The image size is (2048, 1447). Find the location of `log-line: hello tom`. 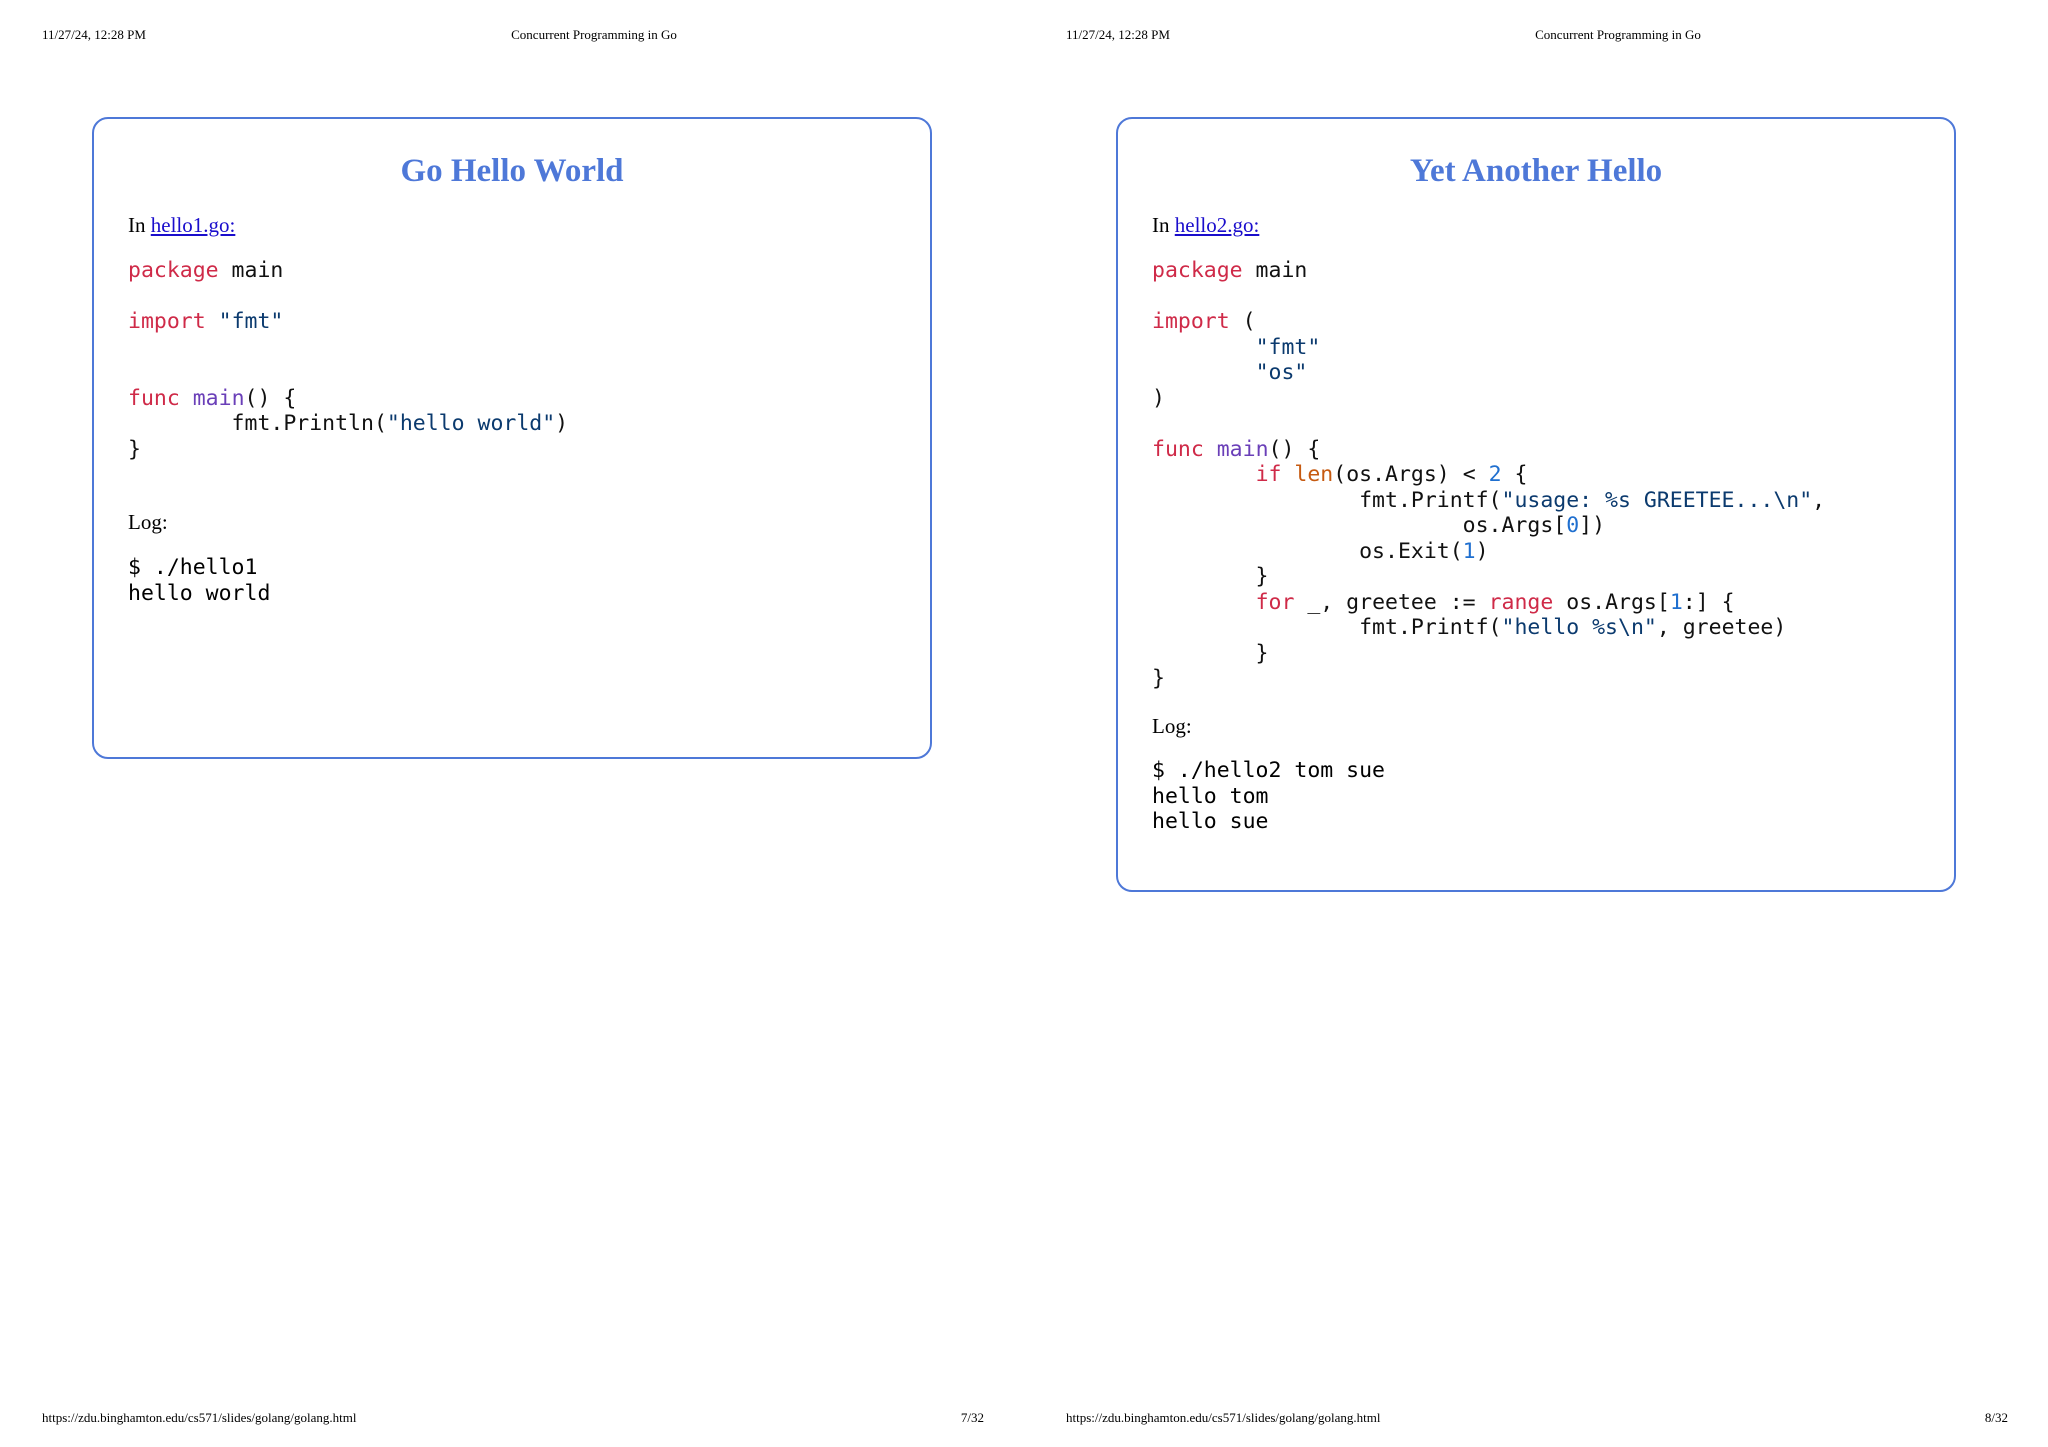

log-line: hello tom is located at coordinates (1210, 796).